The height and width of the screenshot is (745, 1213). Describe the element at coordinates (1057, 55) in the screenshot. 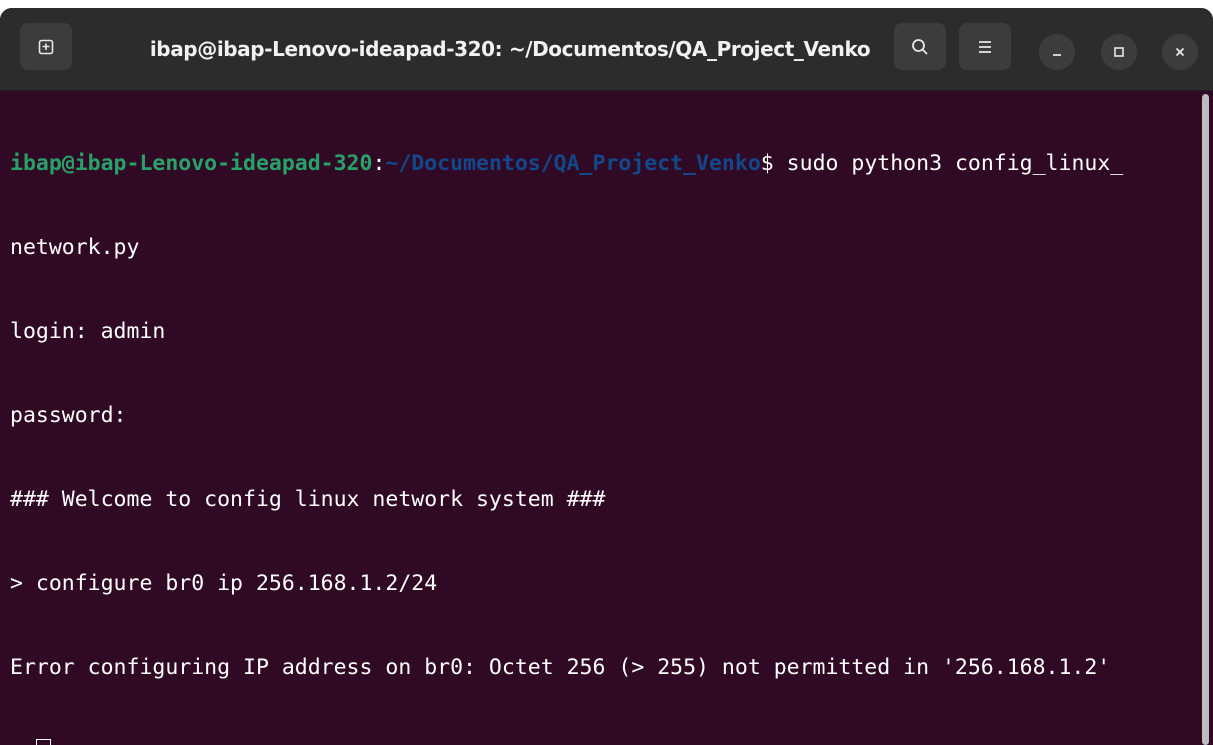

I see `minimize-icon` at that location.